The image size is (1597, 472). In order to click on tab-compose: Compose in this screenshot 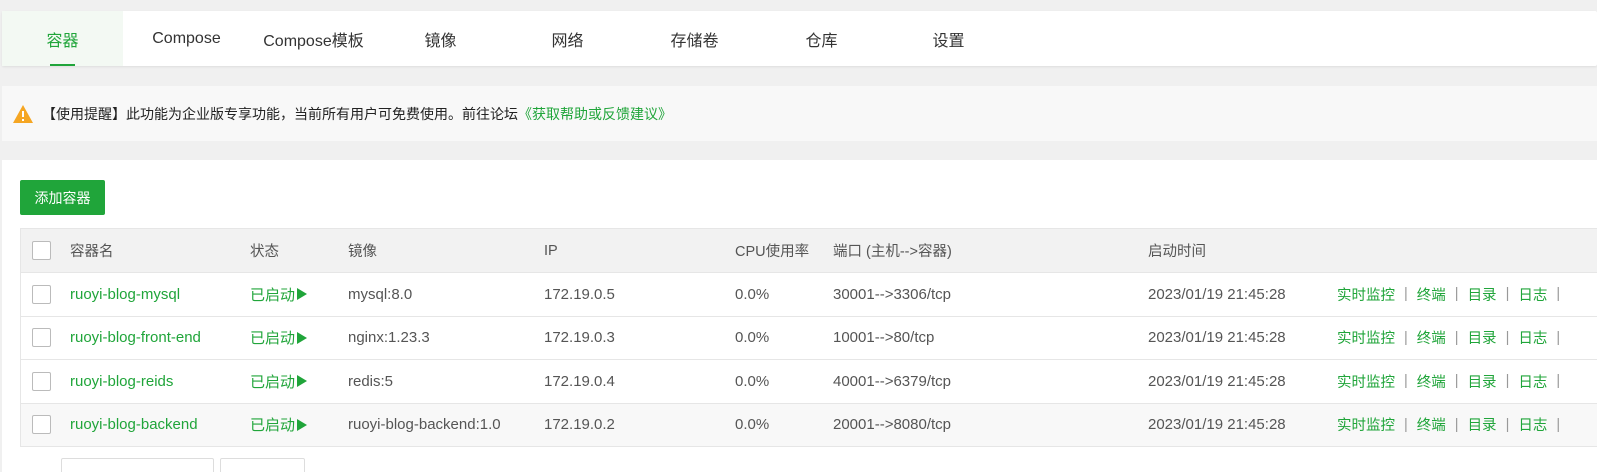, I will do `click(186, 38)`.